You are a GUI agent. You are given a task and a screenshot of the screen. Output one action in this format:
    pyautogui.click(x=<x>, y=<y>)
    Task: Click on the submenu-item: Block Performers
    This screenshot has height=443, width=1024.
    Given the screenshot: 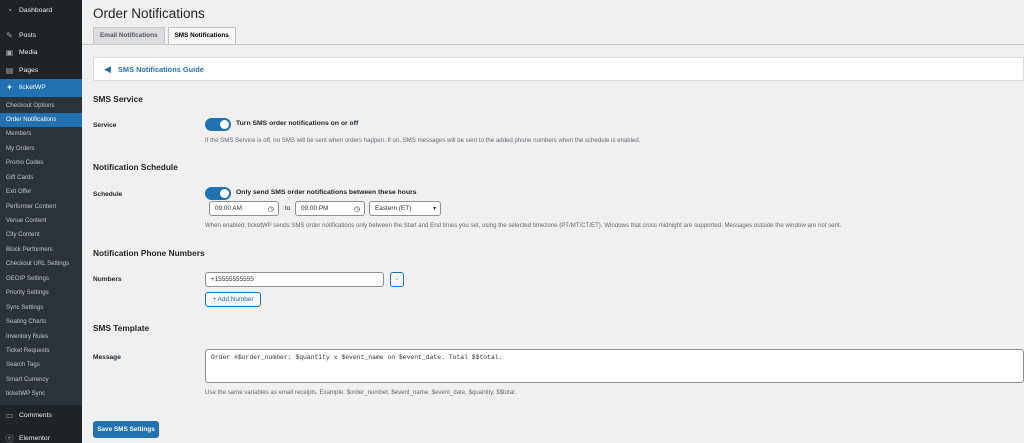 What is the action you would take?
    pyautogui.click(x=41, y=250)
    